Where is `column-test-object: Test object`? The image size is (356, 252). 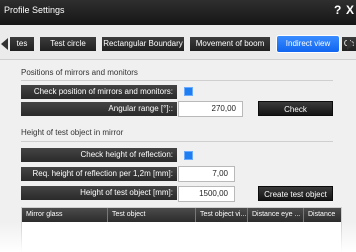 column-test-object: Test object is located at coordinates (152, 215).